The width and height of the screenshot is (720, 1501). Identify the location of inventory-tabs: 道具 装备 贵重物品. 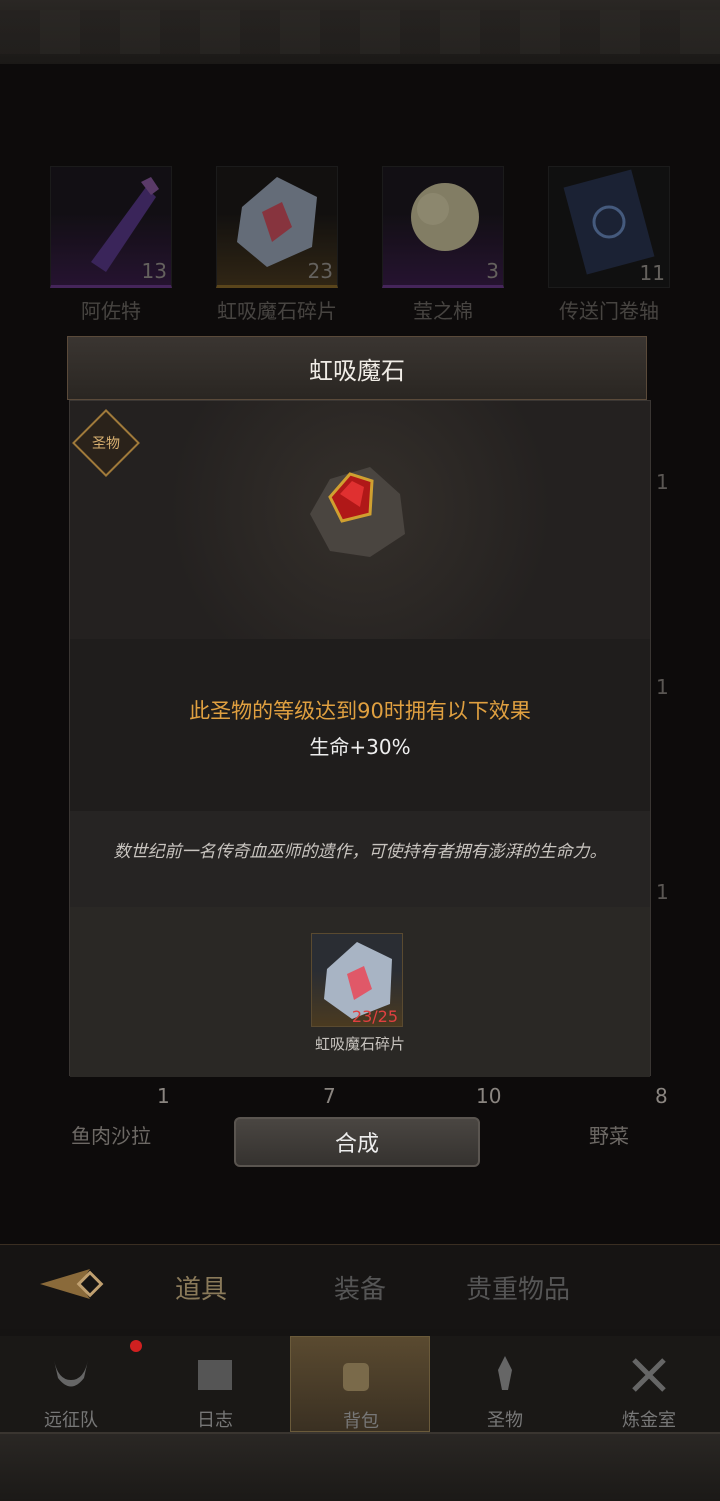
(360, 1286).